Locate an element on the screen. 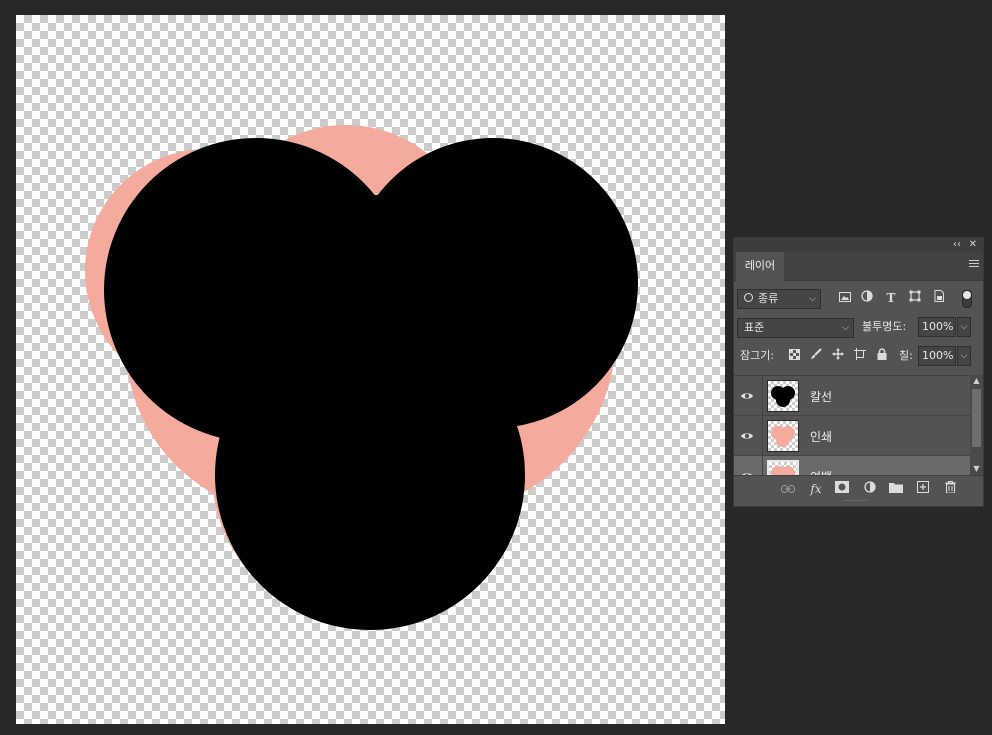 Image resolution: width=992 pixels, height=735 pixels. layer-row: 인쇄 is located at coordinates (852, 436).